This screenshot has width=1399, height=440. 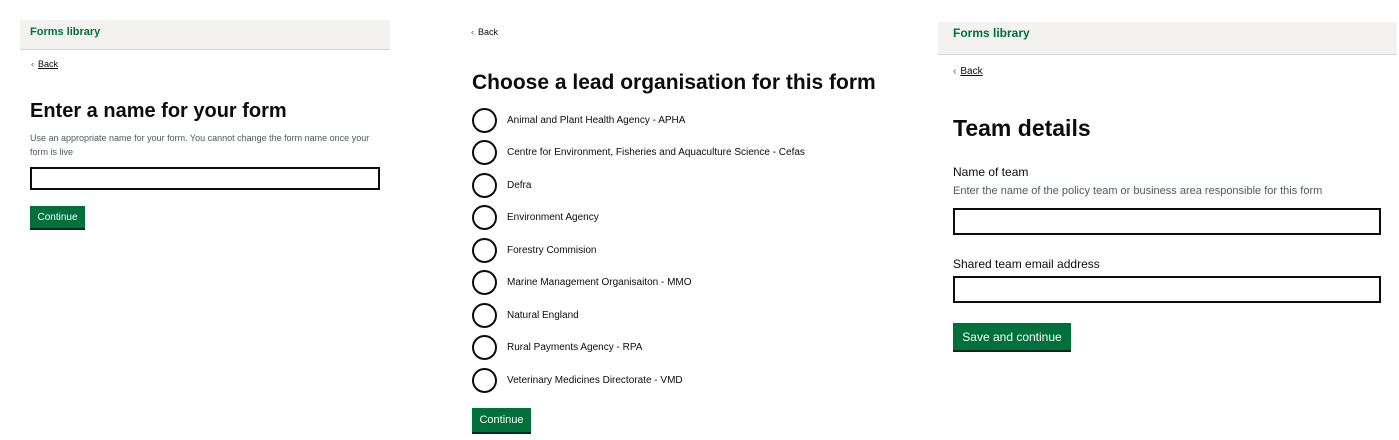 I want to click on team-email-input, so click(x=1167, y=289).